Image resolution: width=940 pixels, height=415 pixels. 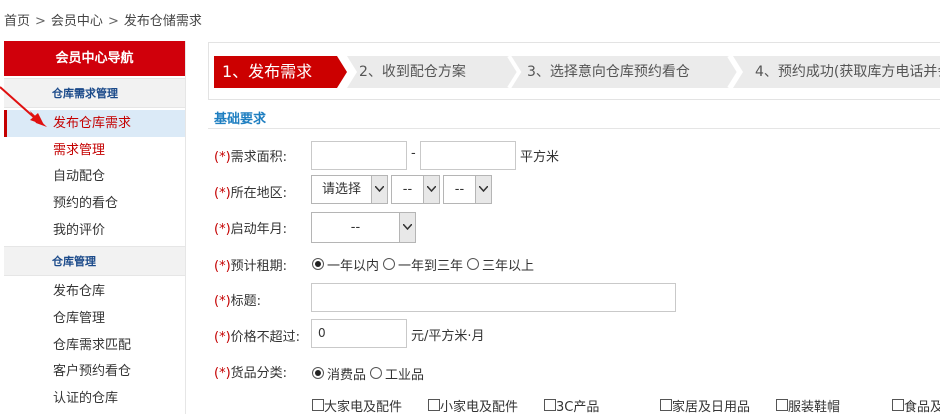 What do you see at coordinates (162, 21) in the screenshot?
I see `breadcrumb-current: 发布仓储需求` at bounding box center [162, 21].